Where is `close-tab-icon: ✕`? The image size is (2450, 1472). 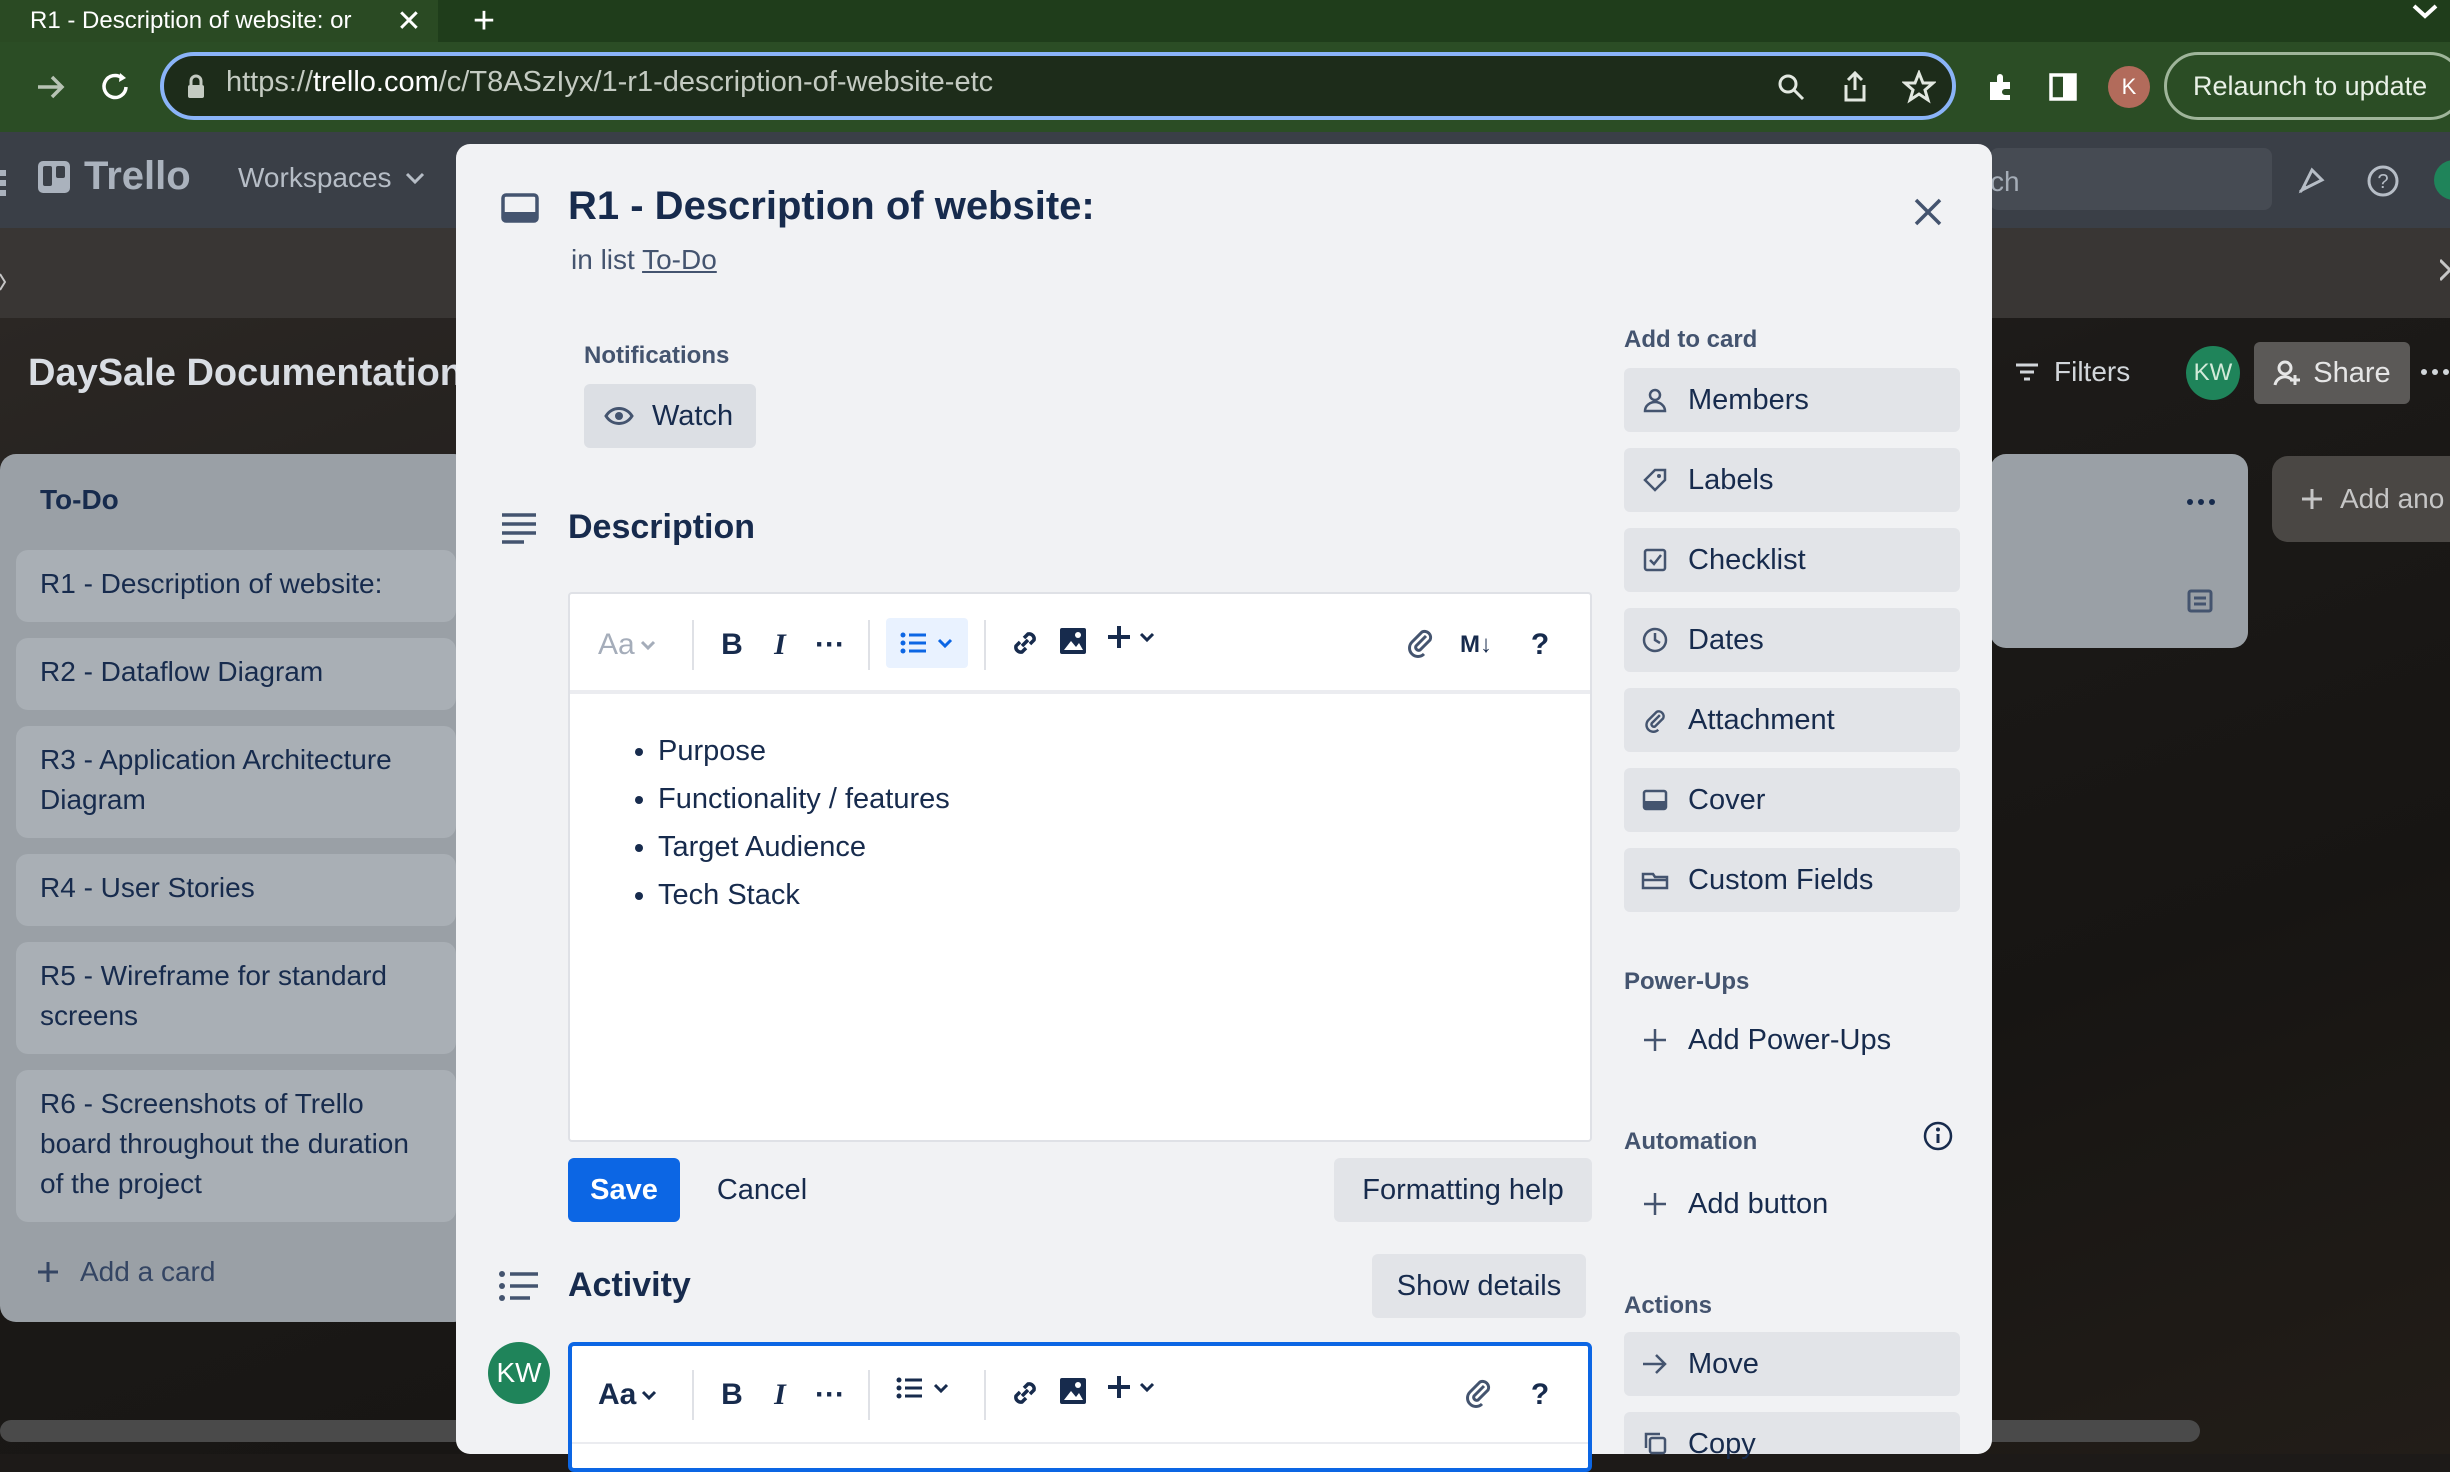
close-tab-icon: ✕ is located at coordinates (409, 21).